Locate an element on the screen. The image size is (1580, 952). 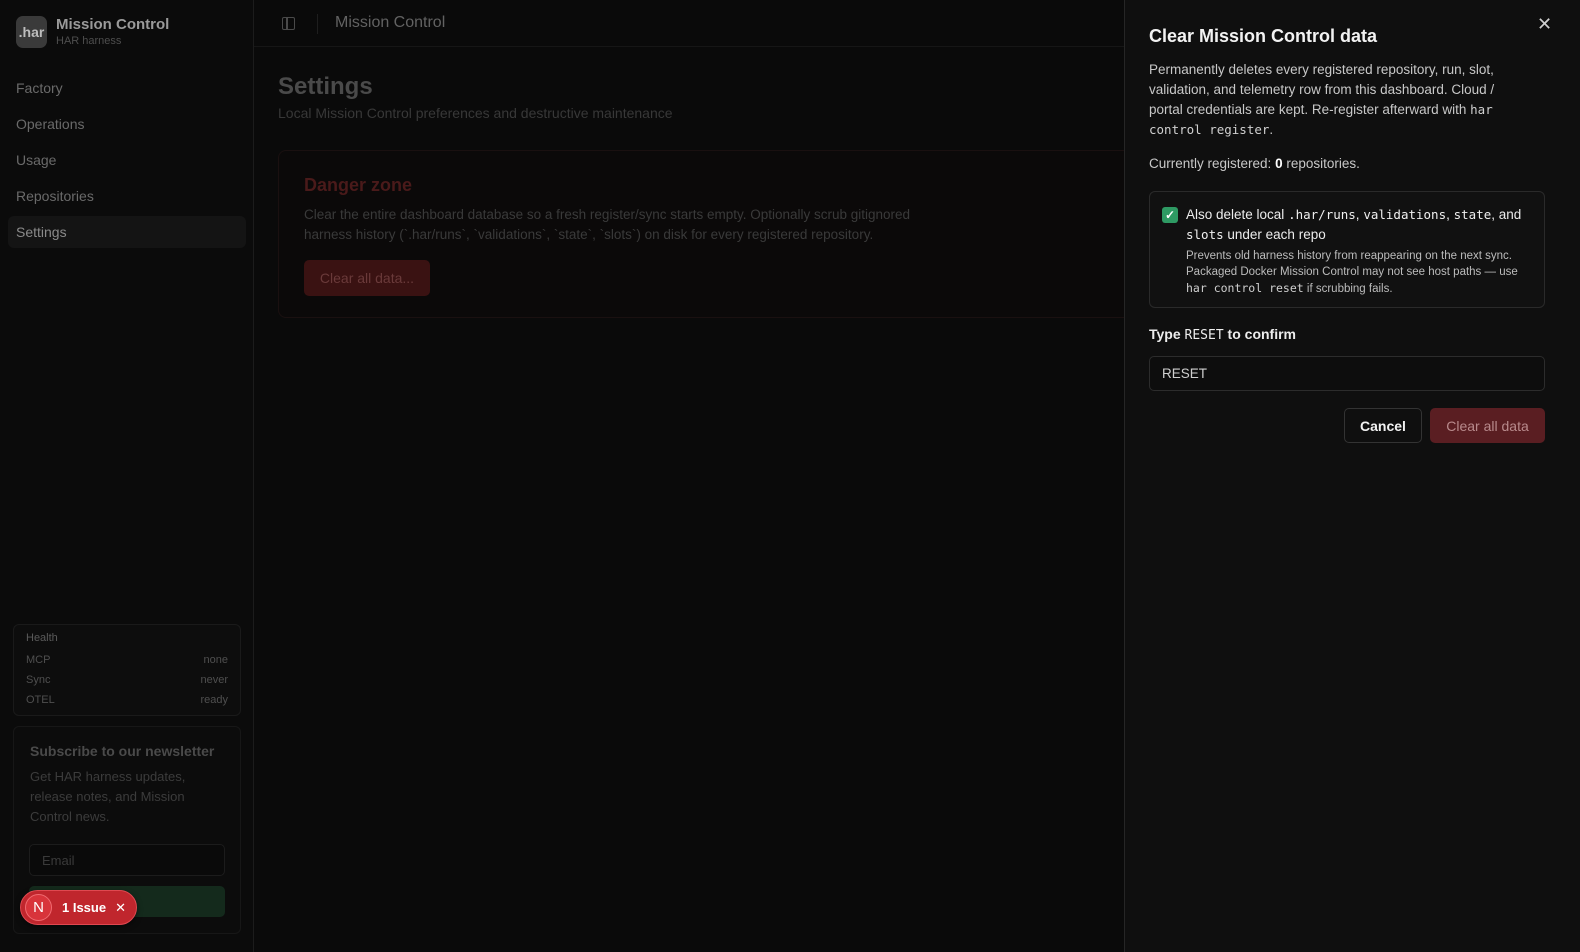
issue-badge: N 1 Issue ✕ is located at coordinates (78, 907).